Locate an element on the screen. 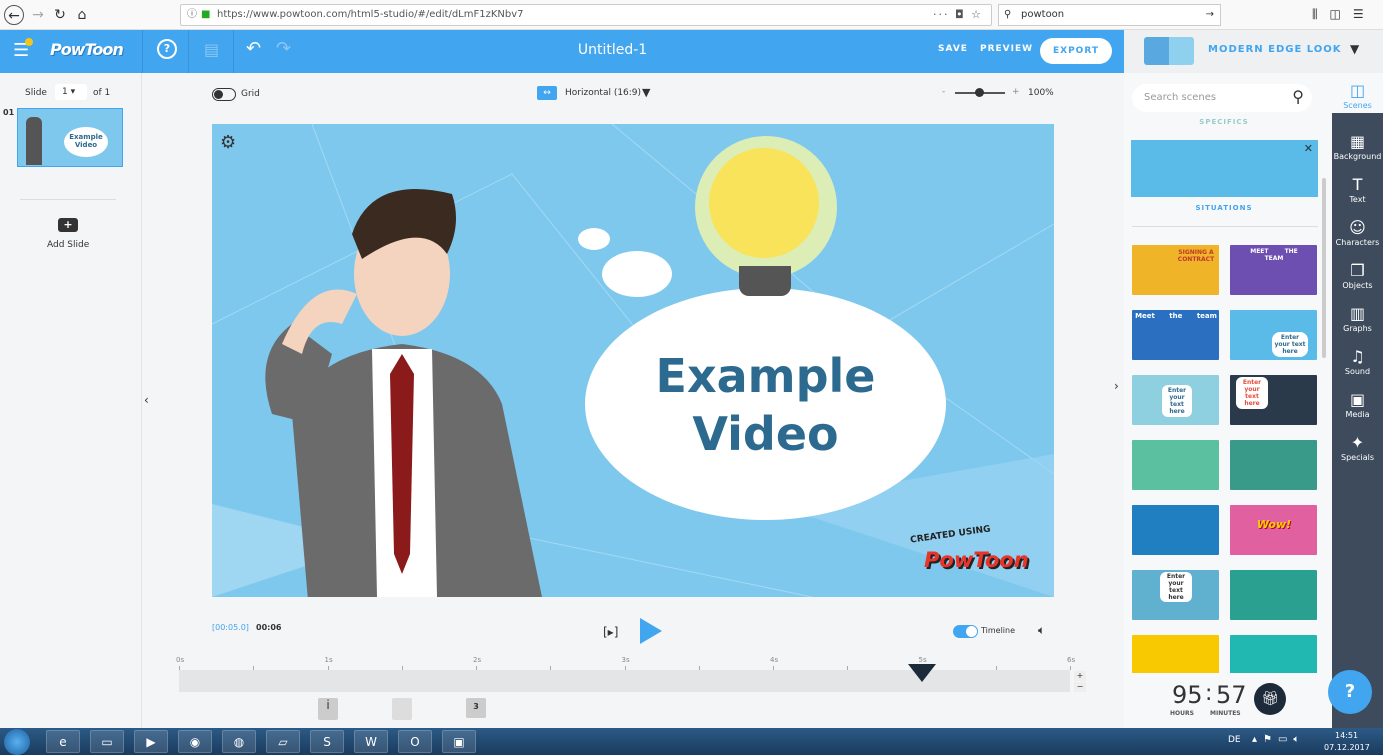  style-selector: MODERN EDGE LOOK ▼ is located at coordinates (1253, 51).